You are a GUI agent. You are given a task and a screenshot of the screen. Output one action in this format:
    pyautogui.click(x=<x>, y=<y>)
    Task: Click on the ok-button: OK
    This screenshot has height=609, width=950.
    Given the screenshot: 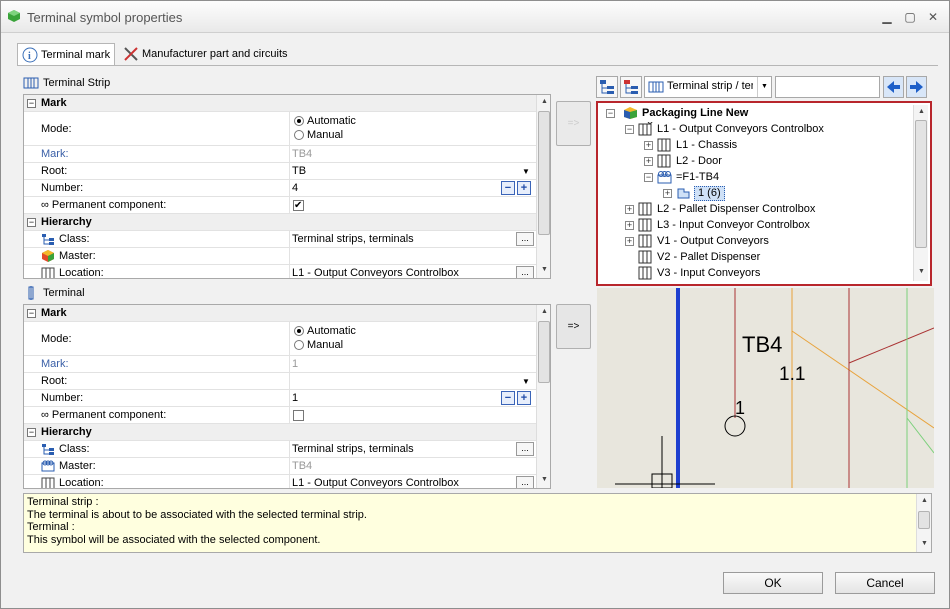 What is the action you would take?
    pyautogui.click(x=773, y=583)
    